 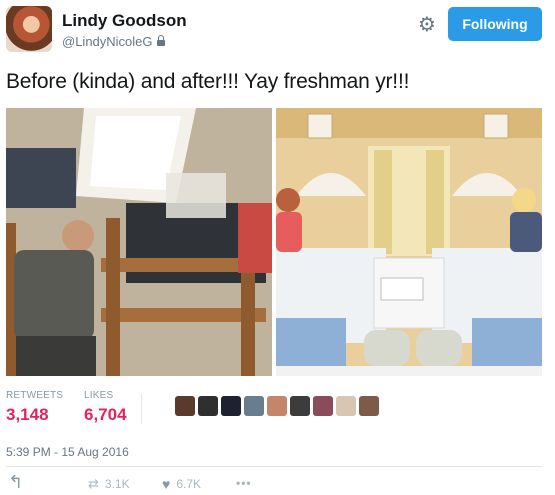 I want to click on following-button: Following, so click(x=495, y=24).